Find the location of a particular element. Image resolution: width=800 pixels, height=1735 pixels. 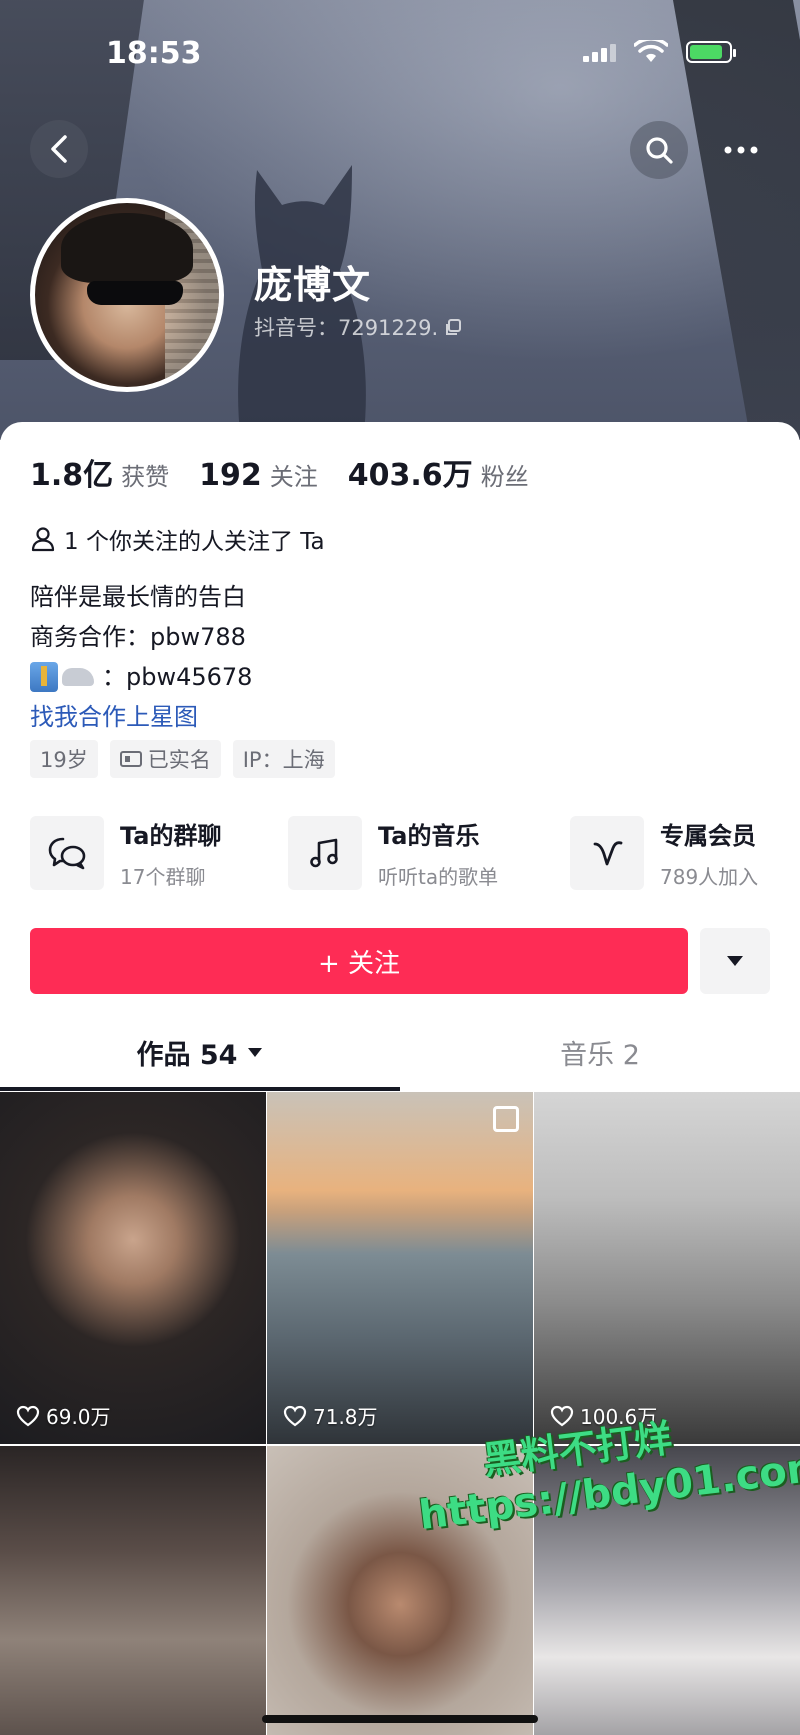

tag-verified: 已实名 is located at coordinates (165, 759).